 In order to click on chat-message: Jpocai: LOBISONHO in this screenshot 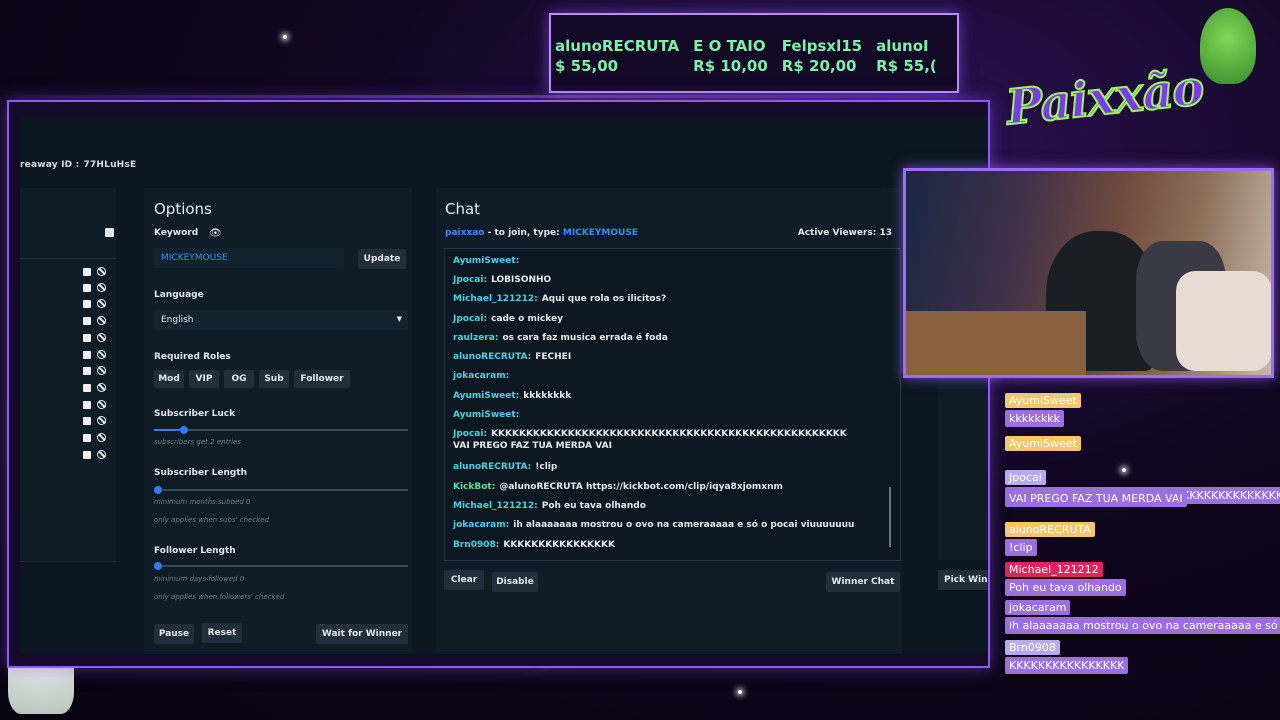, I will do `click(502, 280)`.